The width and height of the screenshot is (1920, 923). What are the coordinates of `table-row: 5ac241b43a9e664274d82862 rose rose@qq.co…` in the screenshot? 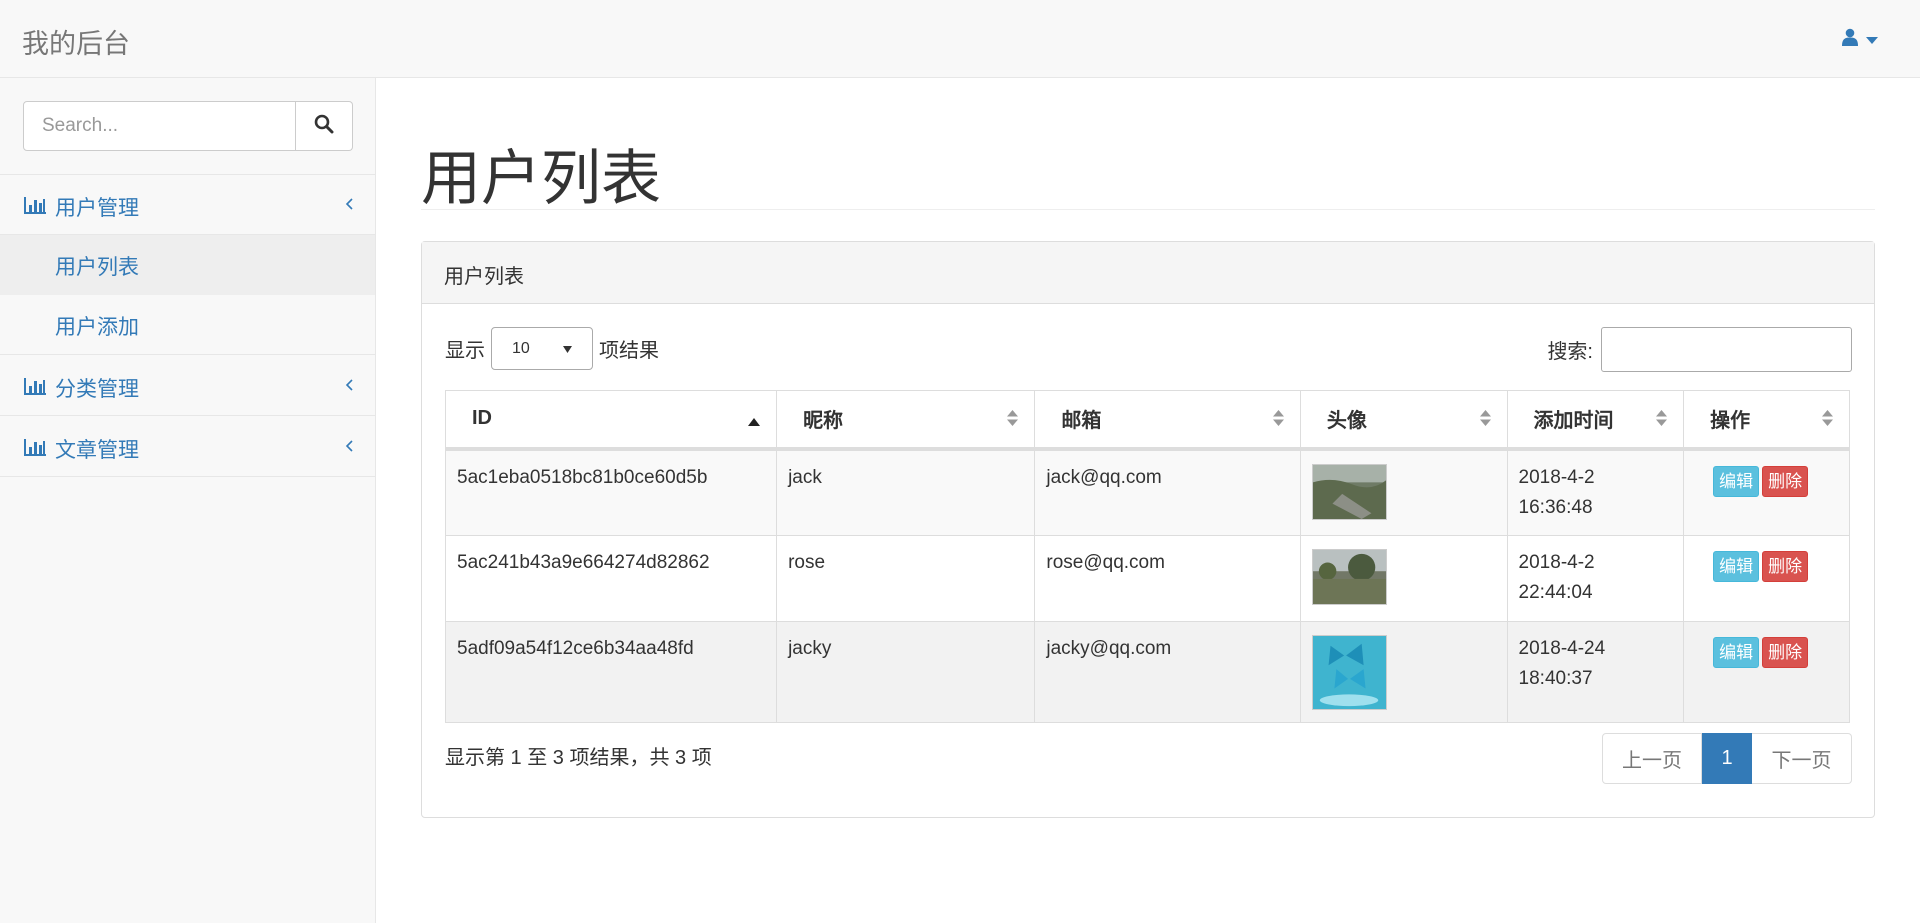 It's located at (1147, 578).